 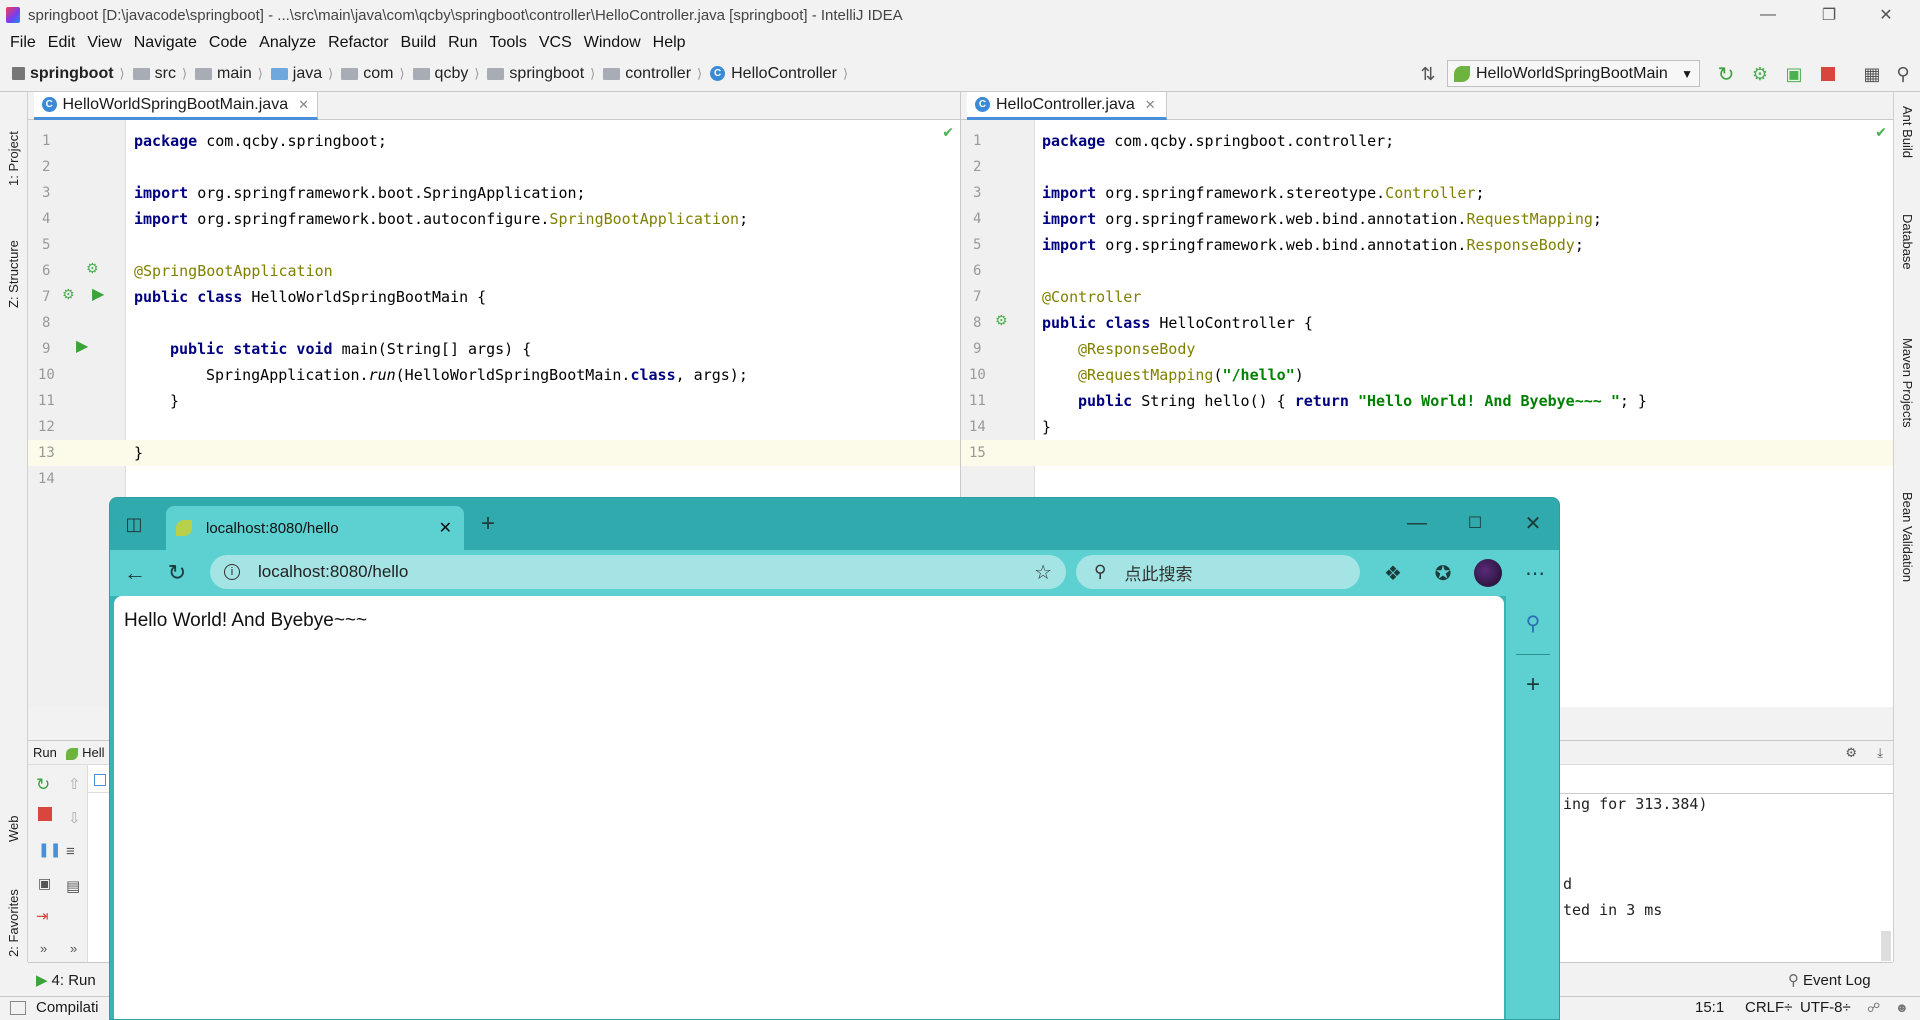 What do you see at coordinates (134, 524) in the screenshot?
I see `tab-actions-icon: ◫` at bounding box center [134, 524].